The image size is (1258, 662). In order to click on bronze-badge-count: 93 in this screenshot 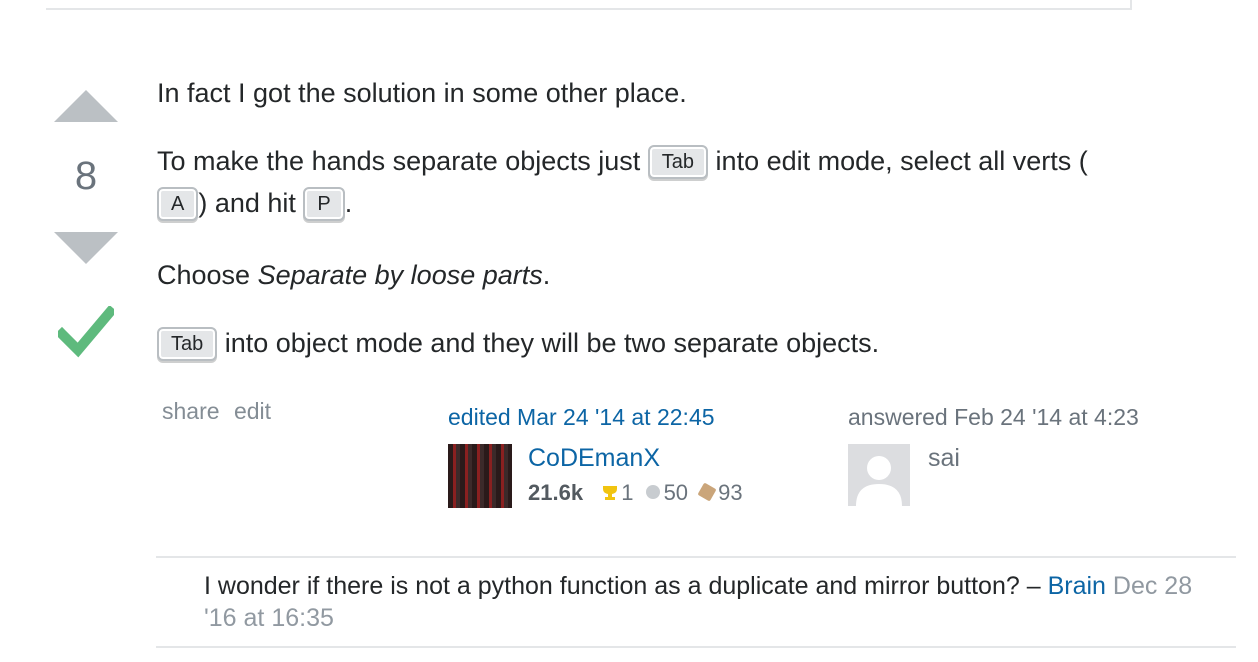, I will do `click(730, 492)`.